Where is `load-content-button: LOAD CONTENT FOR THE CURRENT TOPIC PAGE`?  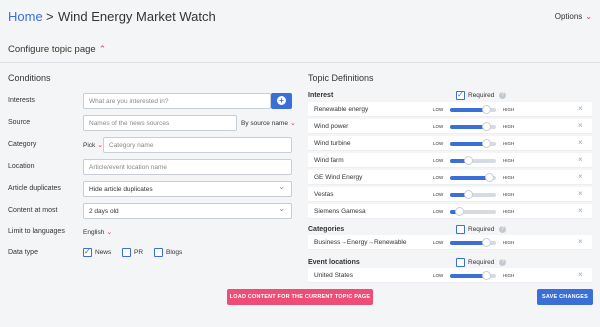 load-content-button: LOAD CONTENT FOR THE CURRENT TOPIC PAGE is located at coordinates (300, 297).